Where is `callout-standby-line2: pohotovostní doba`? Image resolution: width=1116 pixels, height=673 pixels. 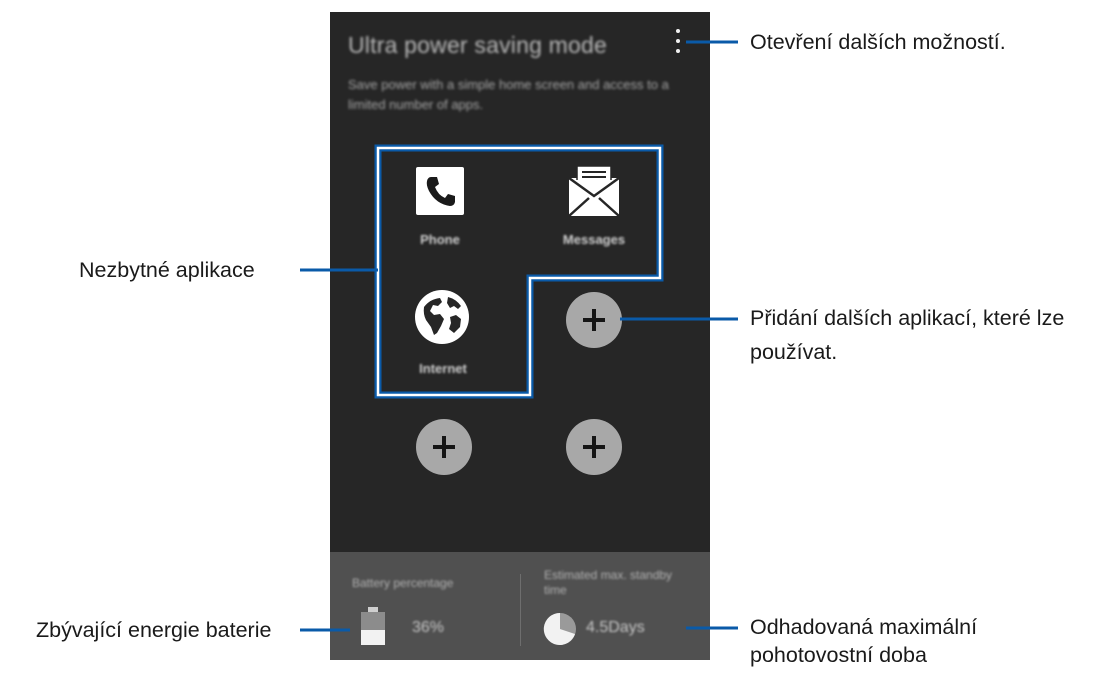 callout-standby-line2: pohotovostní doba is located at coordinates (838, 655).